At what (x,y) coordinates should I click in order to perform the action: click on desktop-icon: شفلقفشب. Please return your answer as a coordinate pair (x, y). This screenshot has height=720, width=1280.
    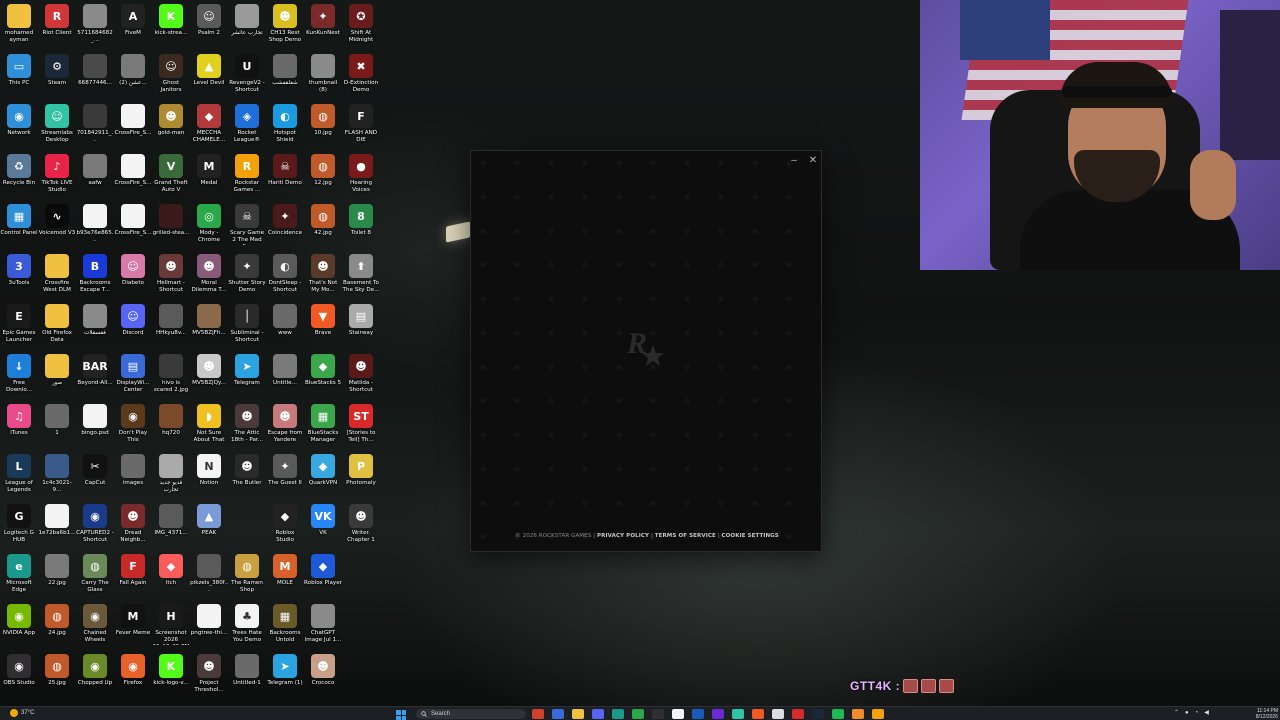
    Looking at the image, I should click on (285, 75).